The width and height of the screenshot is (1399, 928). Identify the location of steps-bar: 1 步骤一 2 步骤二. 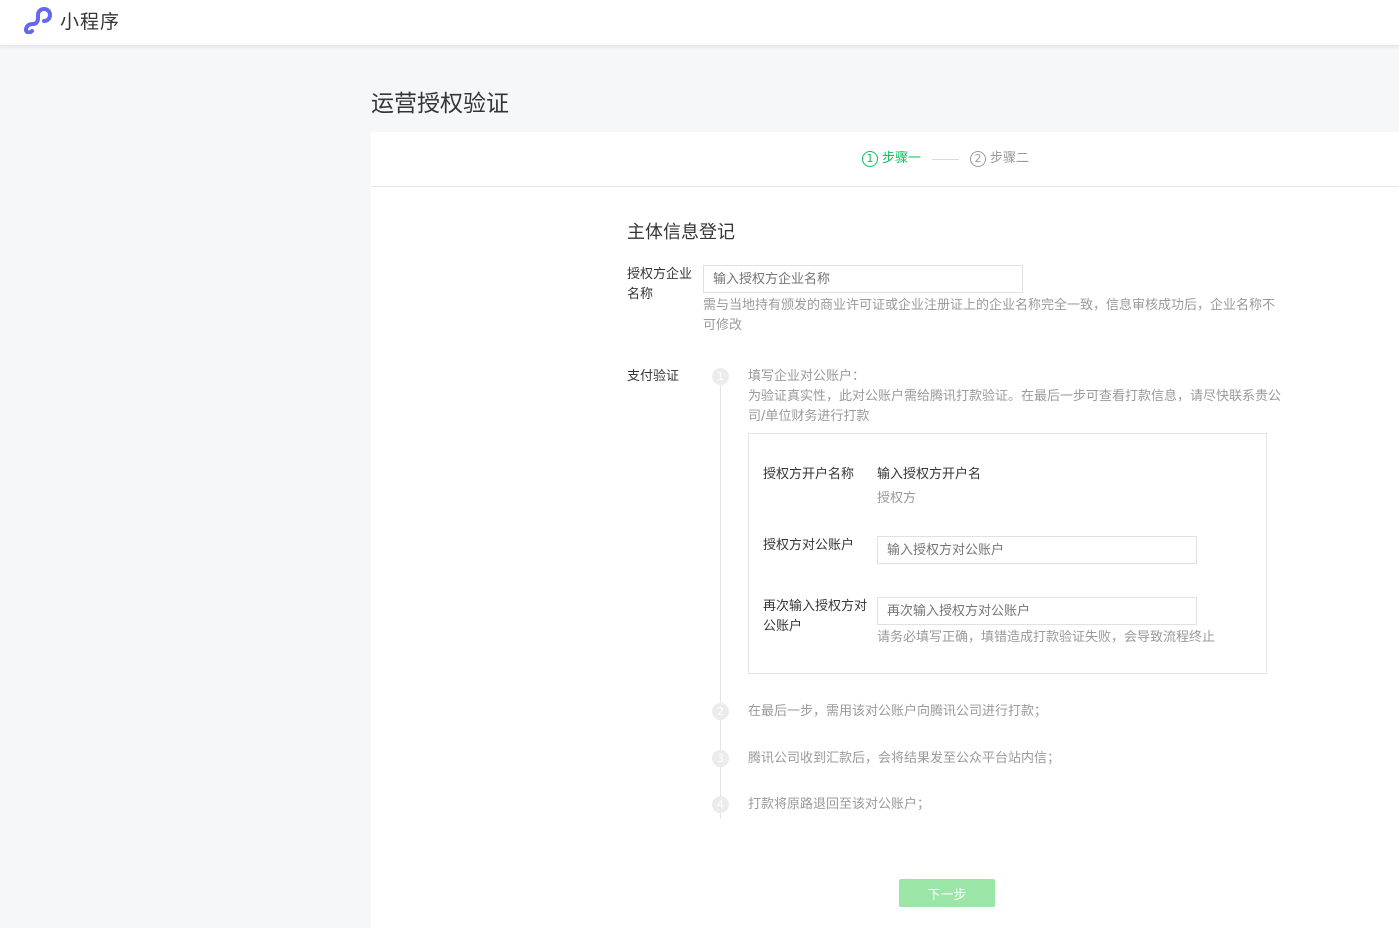
(885, 159).